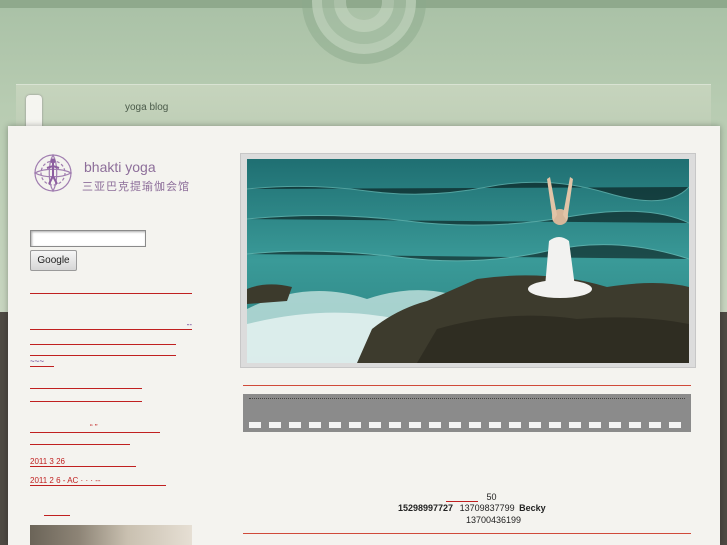  What do you see at coordinates (532, 508) in the screenshot?
I see `contact-name: Becky` at bounding box center [532, 508].